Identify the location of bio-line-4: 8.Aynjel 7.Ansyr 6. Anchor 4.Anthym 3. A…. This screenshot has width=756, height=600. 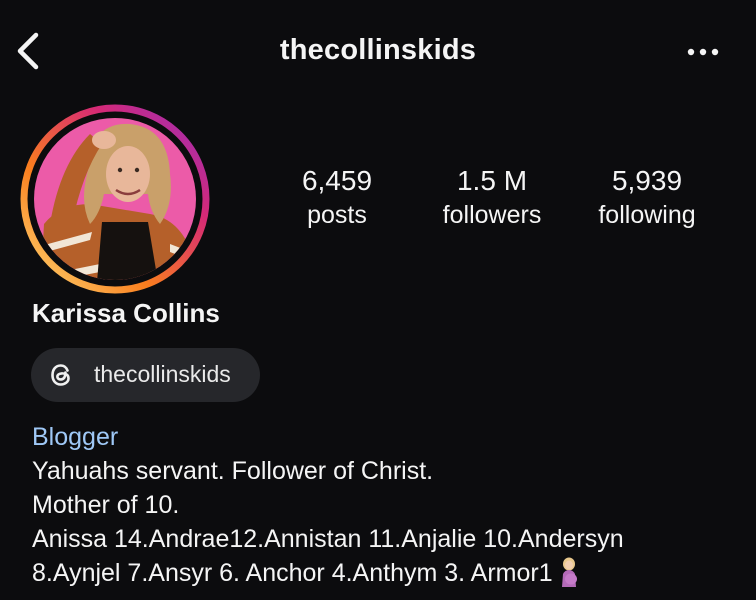
(387, 573).